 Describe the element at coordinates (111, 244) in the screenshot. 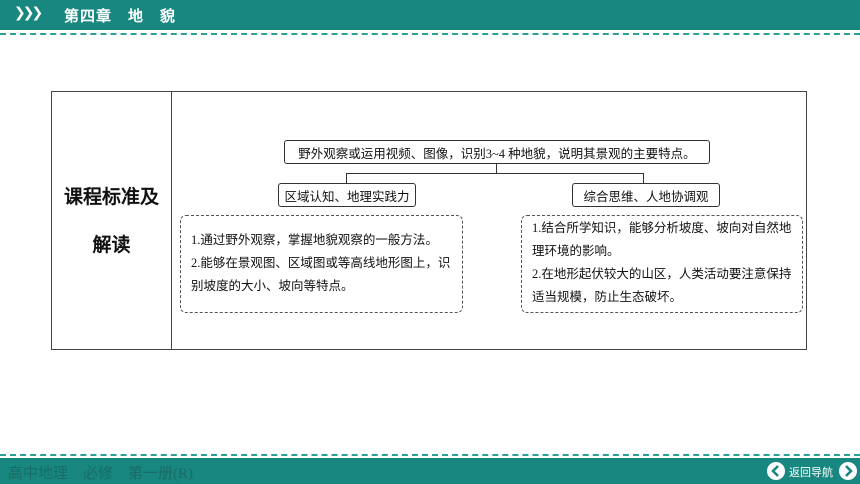

I see `label-line-2: 解读` at that location.